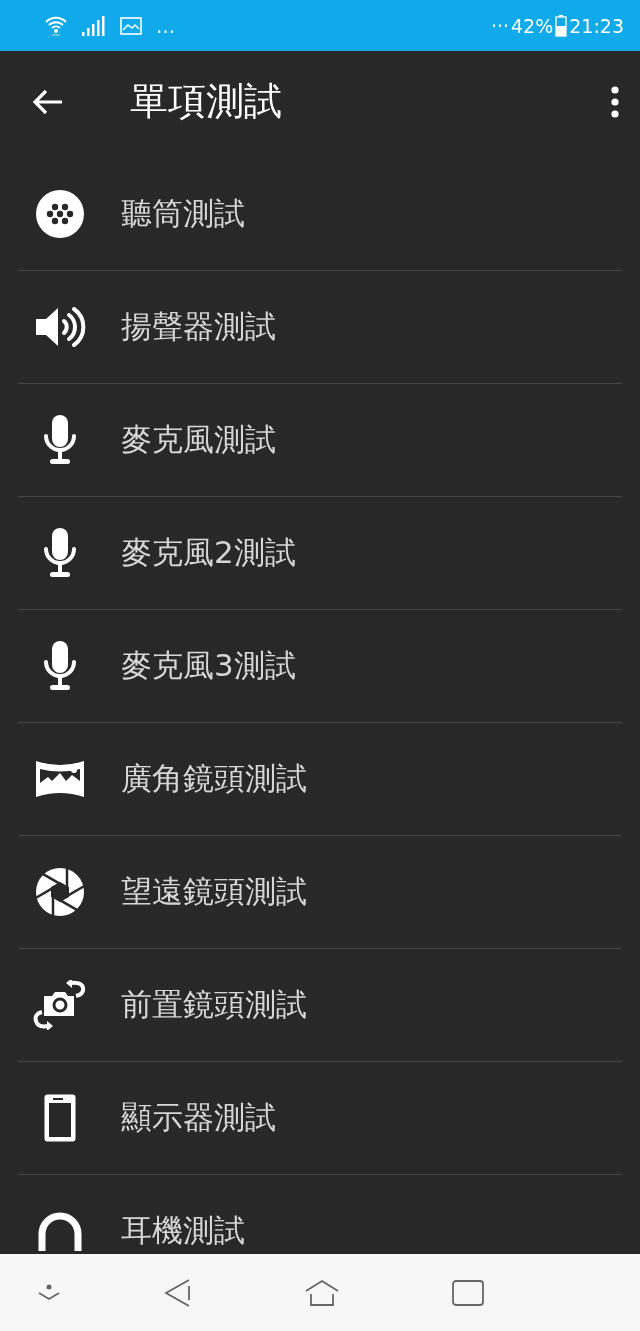 The width and height of the screenshot is (640, 1331). Describe the element at coordinates (320, 1214) in the screenshot. I see `test-item: 耳機測試` at that location.